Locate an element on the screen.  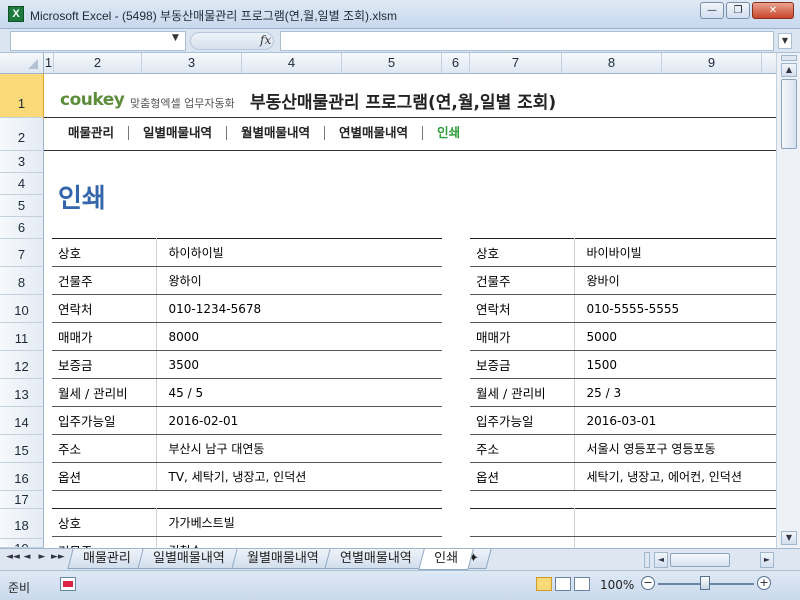
prev-sheet-icon: ◄ is located at coordinates (27, 557).